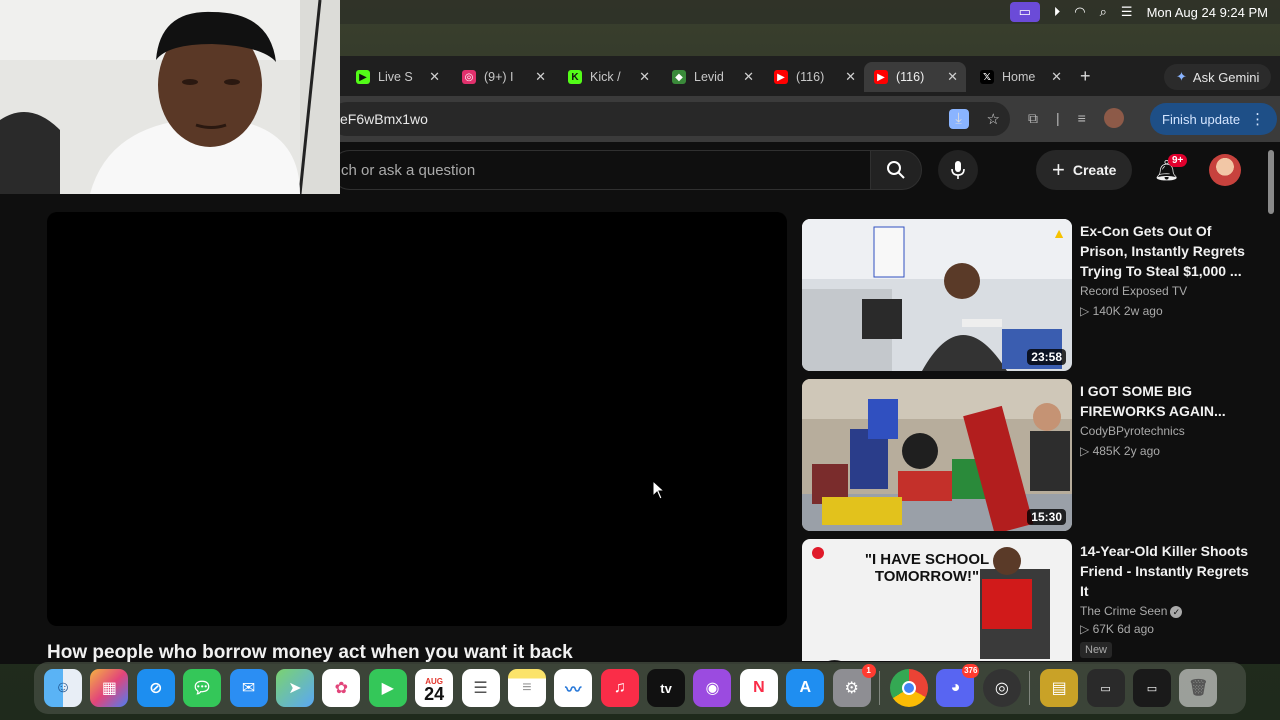 The width and height of the screenshot is (1280, 720). What do you see at coordinates (1165, 431) in the screenshot?
I see `channel-name: CodyBPyrotechnics` at bounding box center [1165, 431].